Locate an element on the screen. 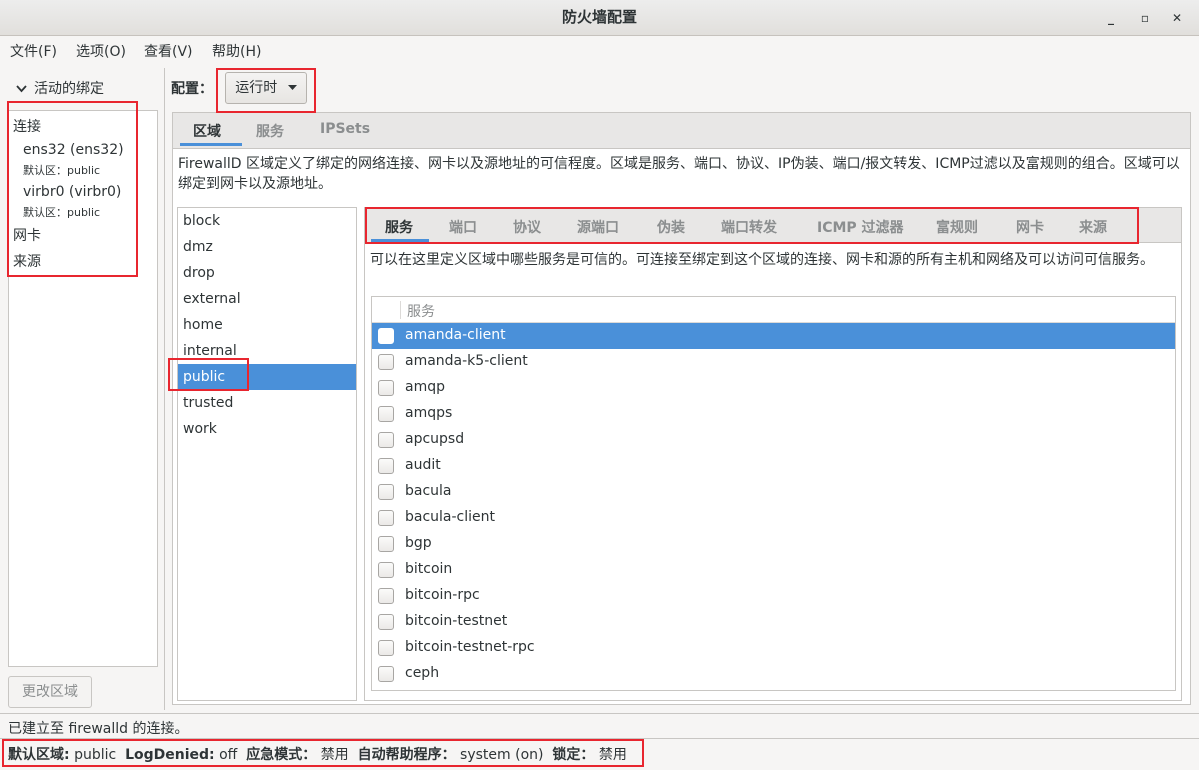  subtab-services: 服务 is located at coordinates (399, 227).